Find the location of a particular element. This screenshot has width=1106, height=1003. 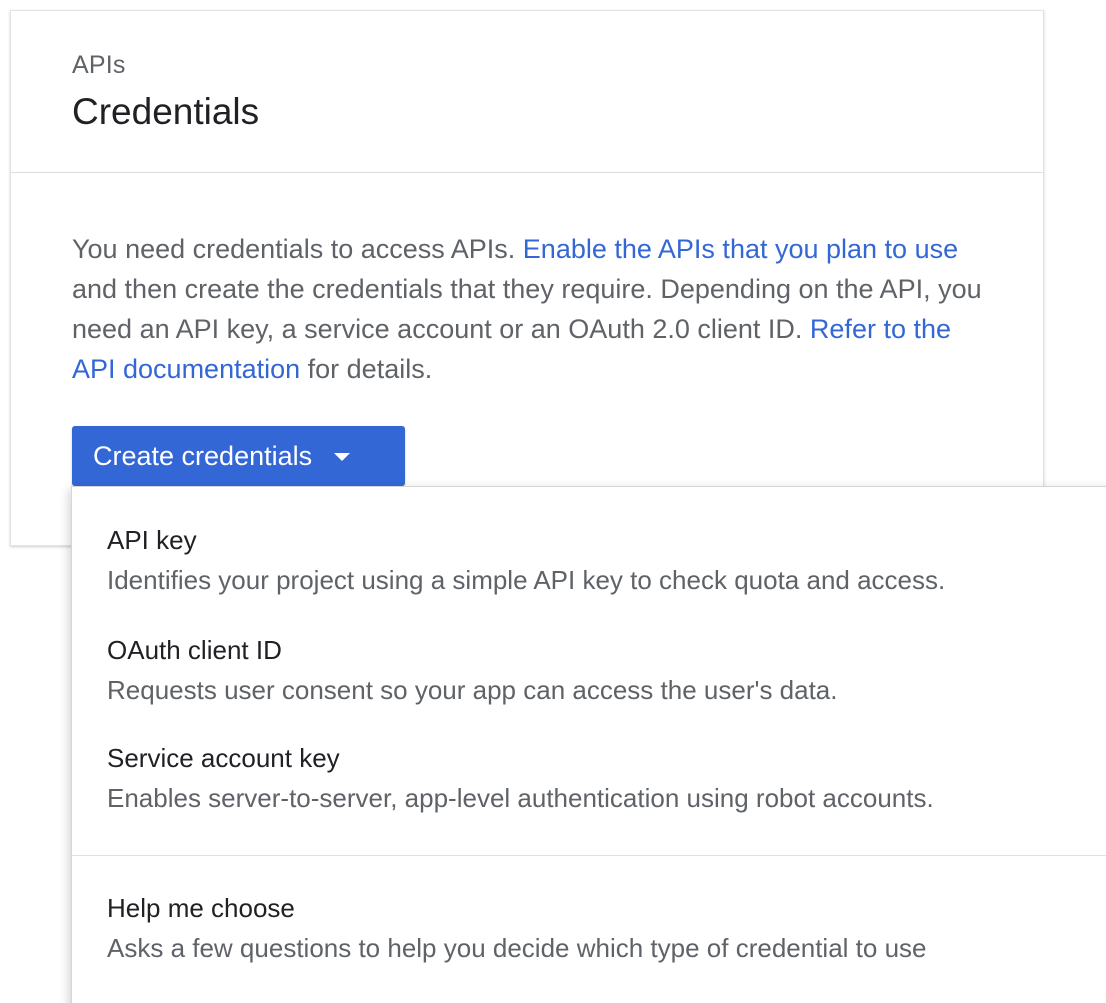

menu-divider is located at coordinates (589, 855).